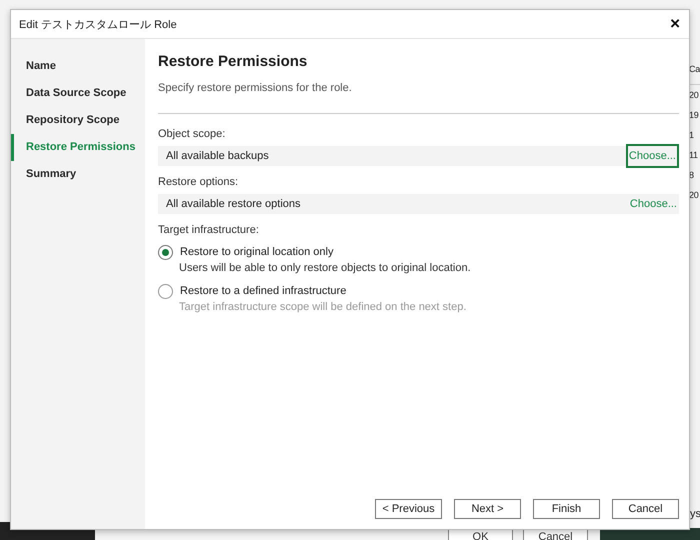 The image size is (700, 540). What do you see at coordinates (78, 120) in the screenshot?
I see `sidebar-item: Repository Scope` at bounding box center [78, 120].